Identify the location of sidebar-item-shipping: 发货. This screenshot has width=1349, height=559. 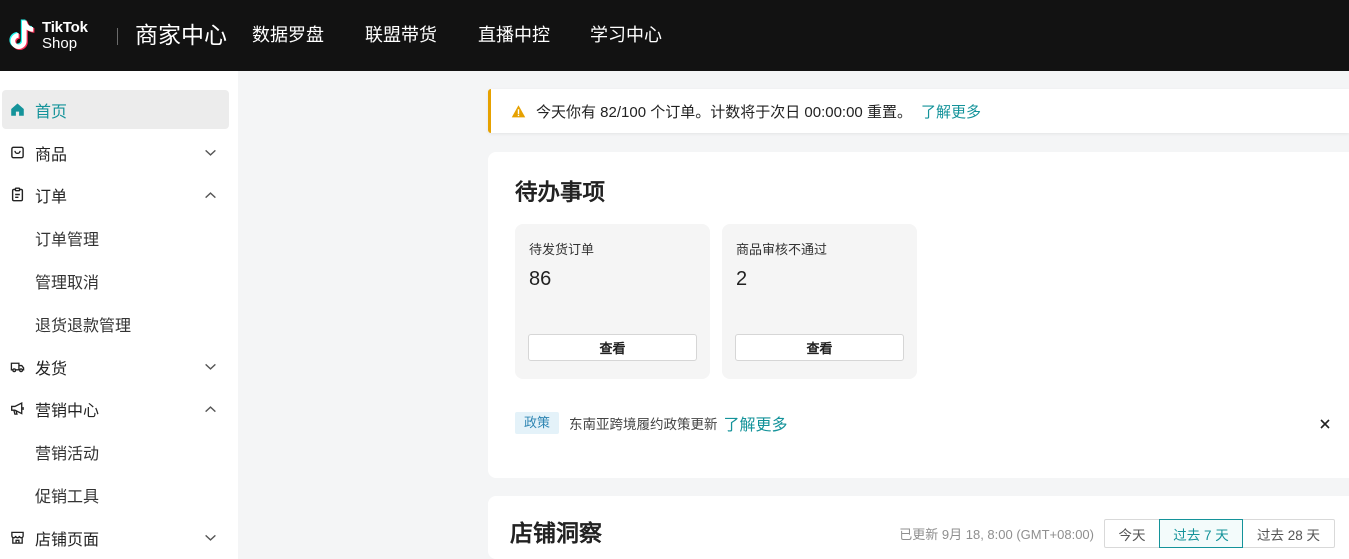
(119, 366).